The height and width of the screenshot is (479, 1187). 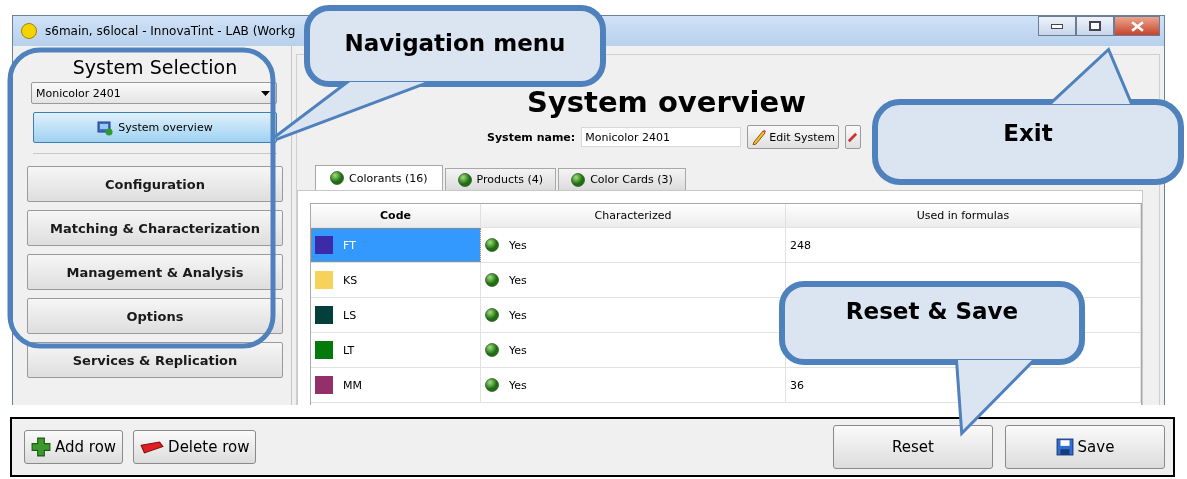 What do you see at coordinates (155, 67) in the screenshot?
I see `sidebar-heading: System Selection` at bounding box center [155, 67].